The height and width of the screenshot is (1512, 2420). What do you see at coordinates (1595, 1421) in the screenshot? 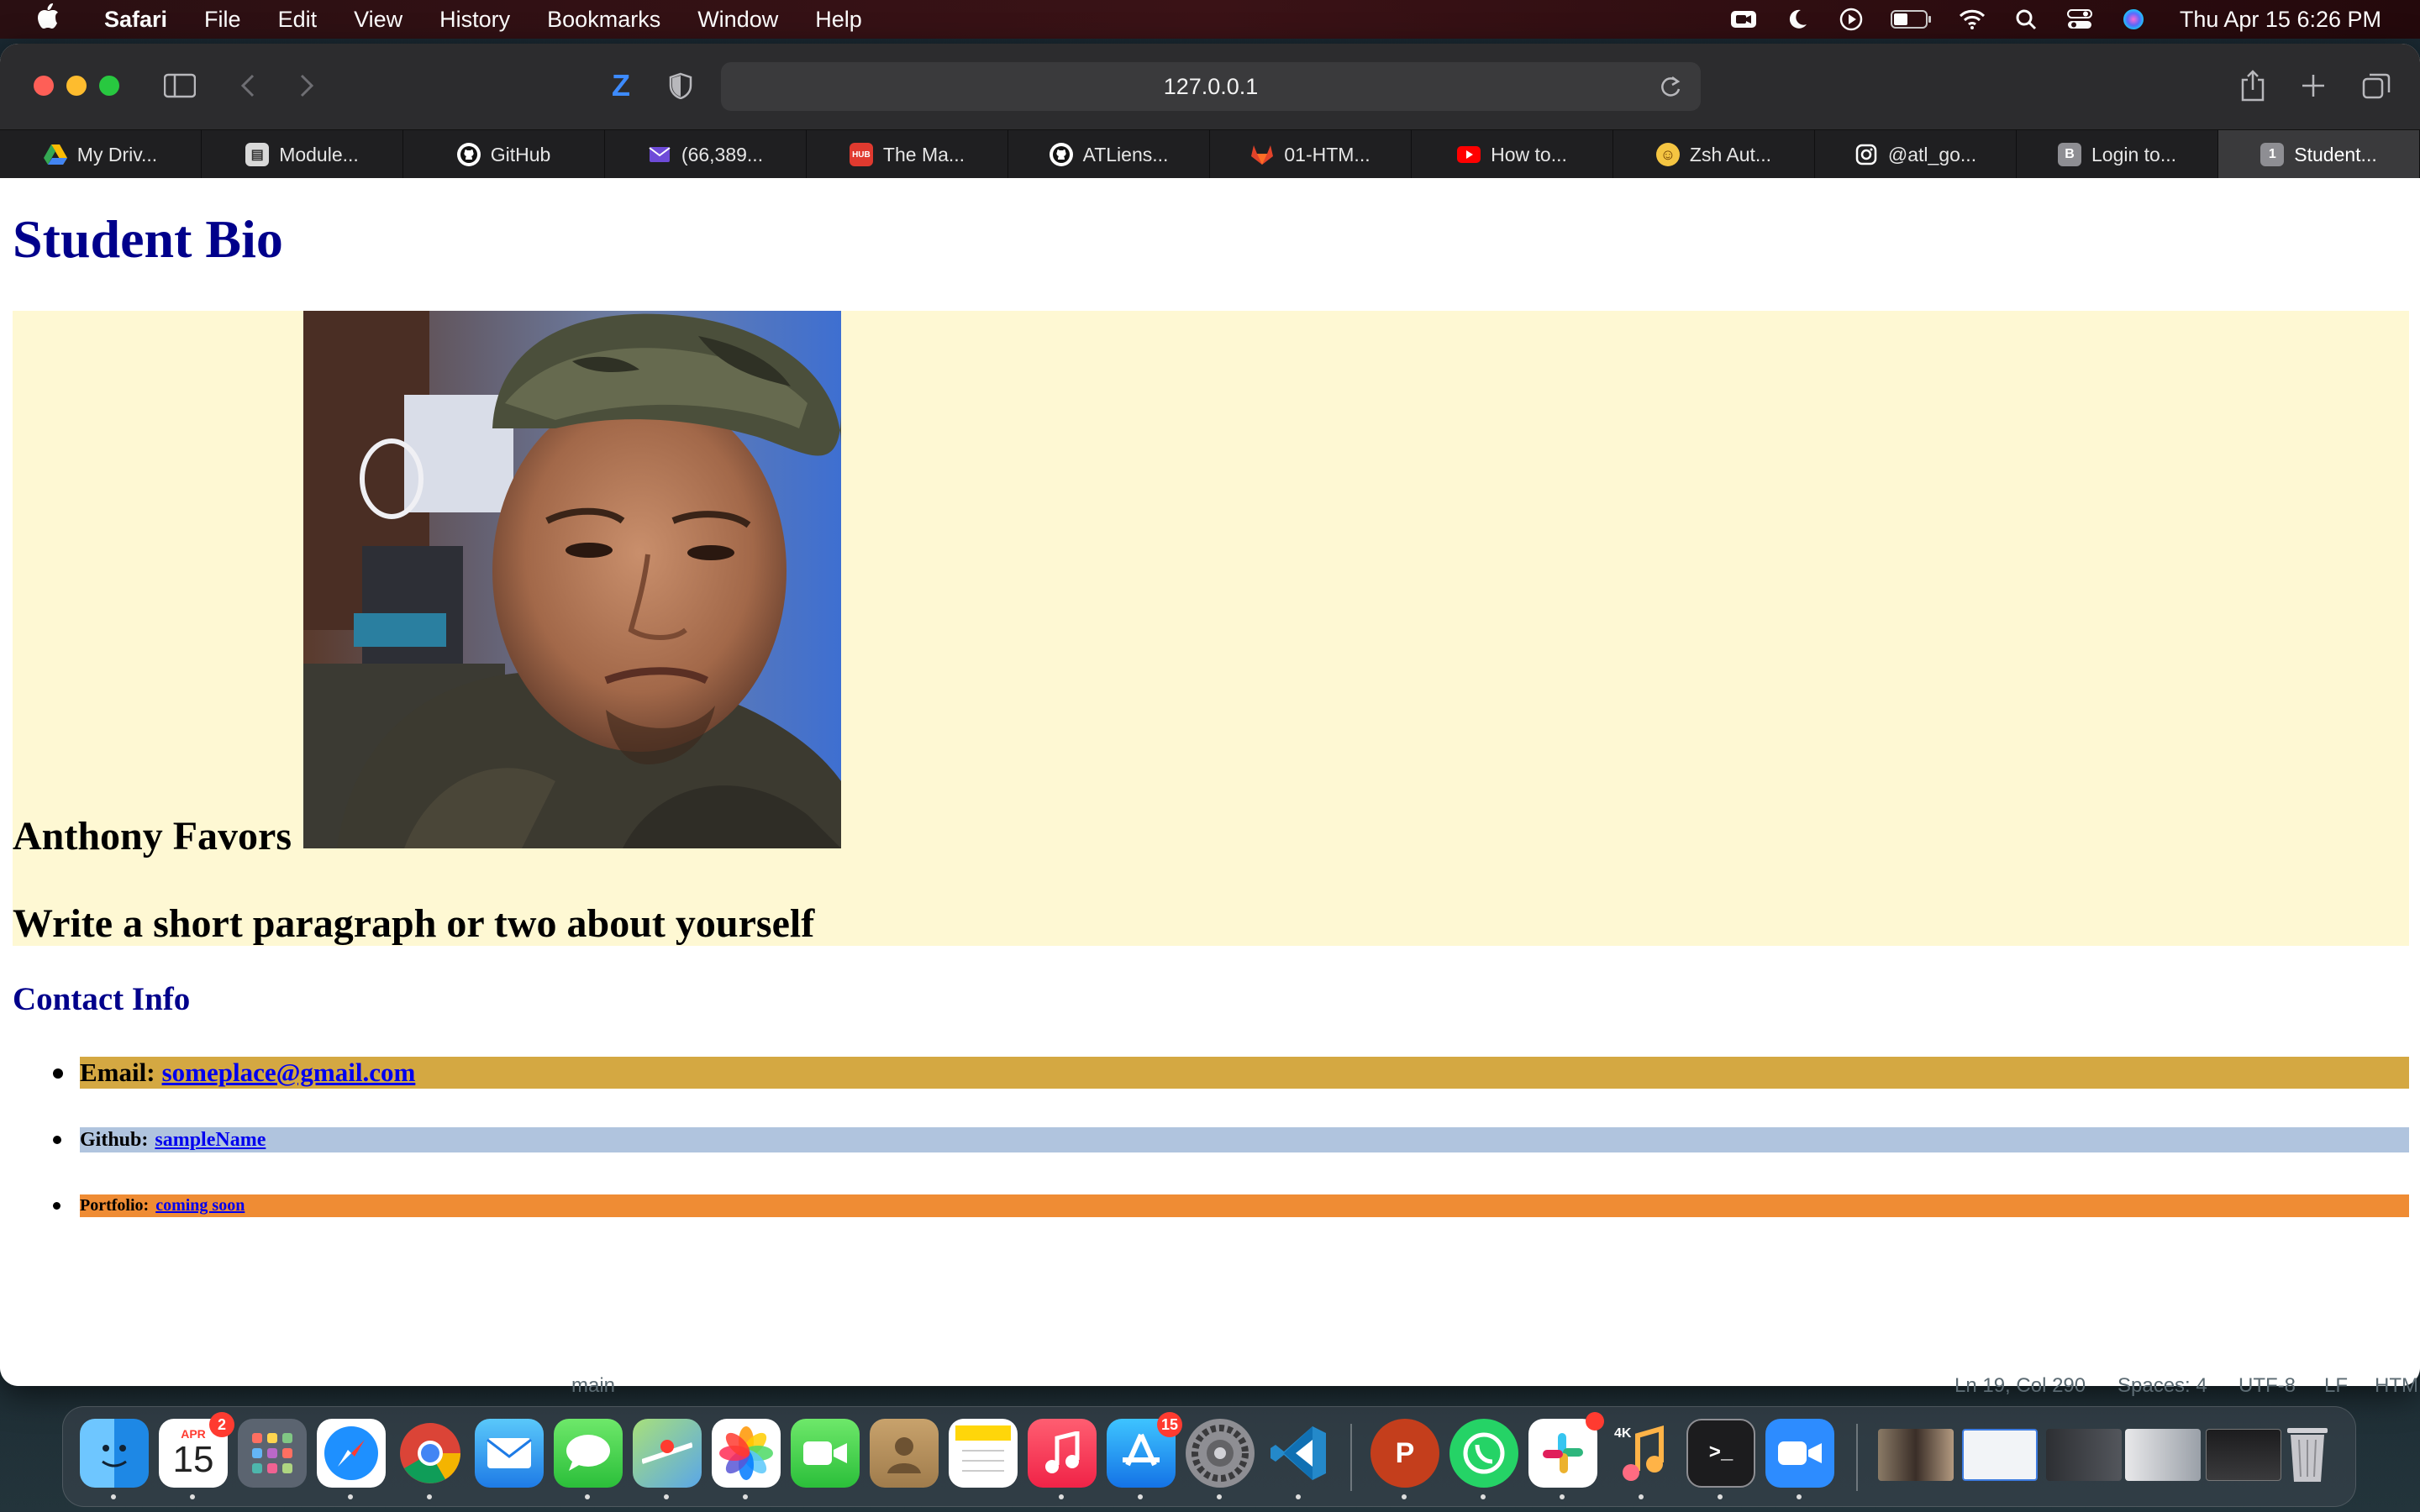
I see `slack-badge` at bounding box center [1595, 1421].